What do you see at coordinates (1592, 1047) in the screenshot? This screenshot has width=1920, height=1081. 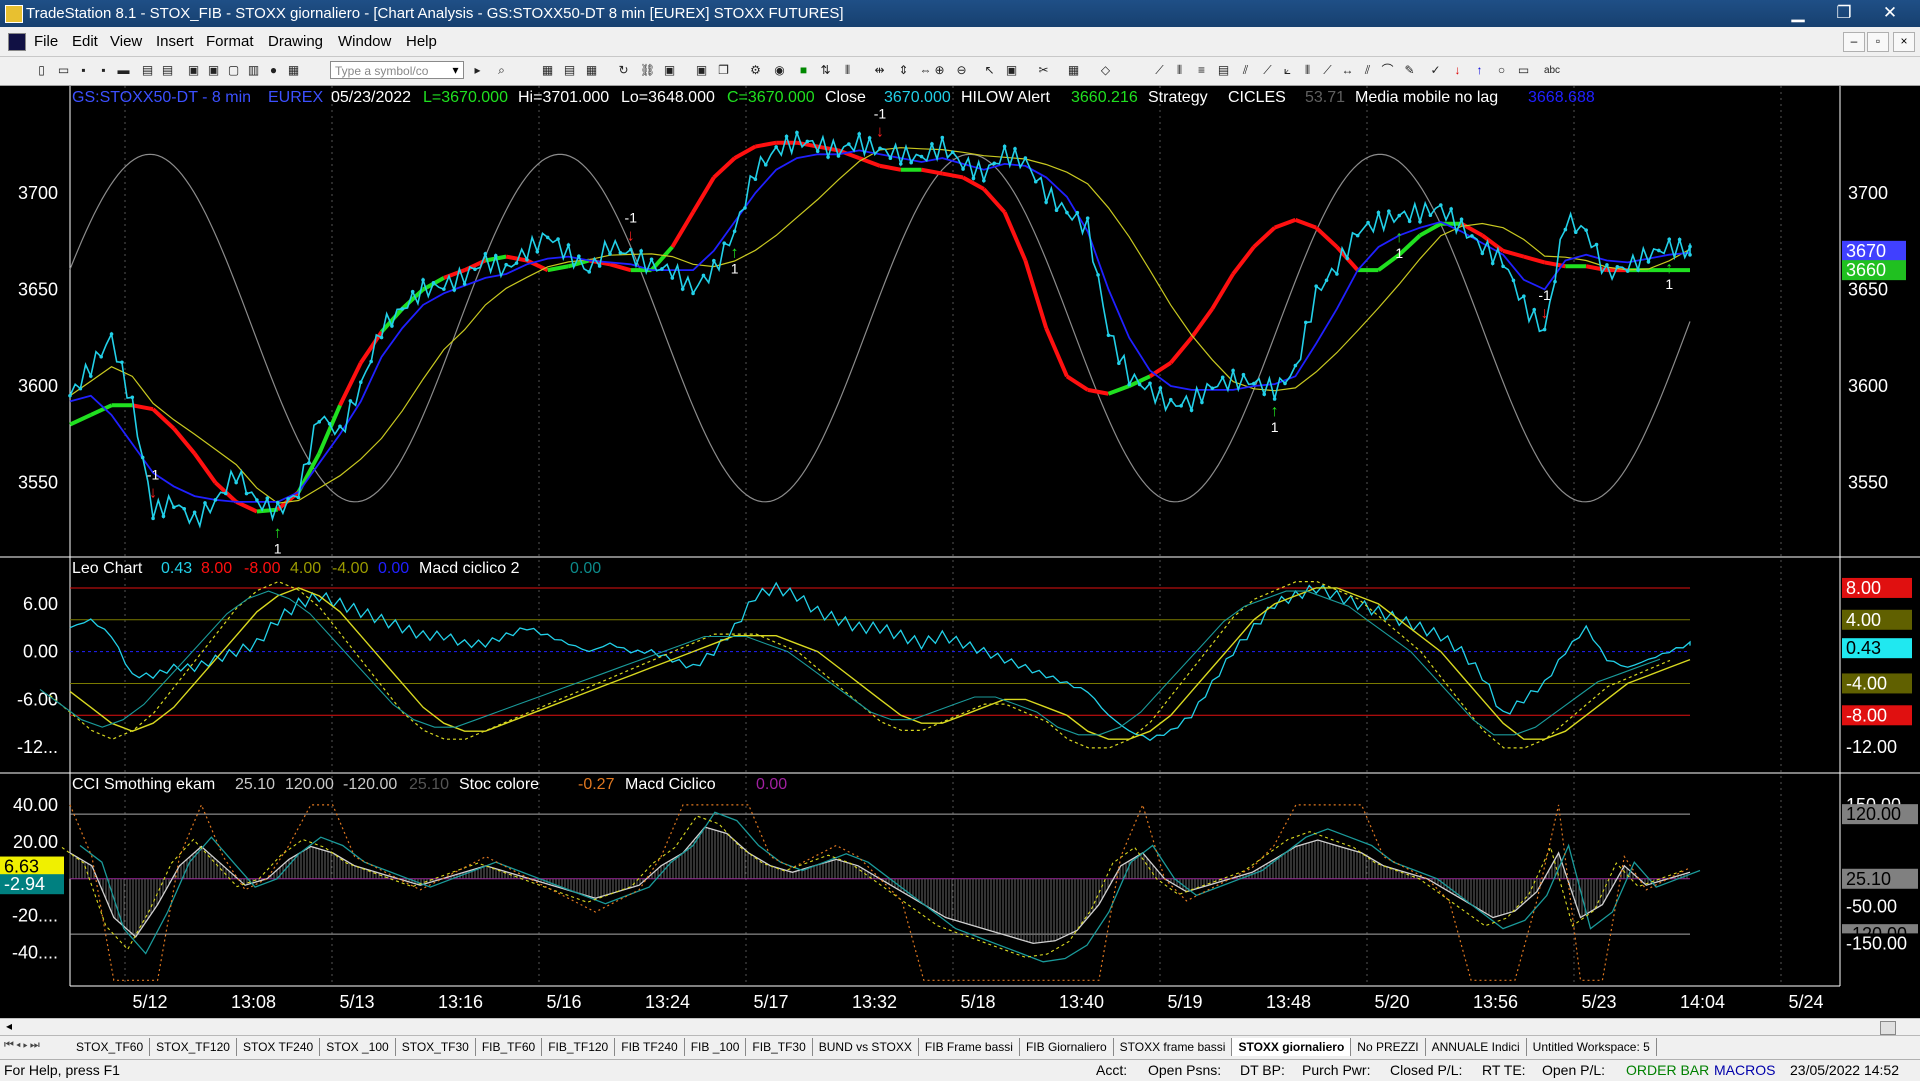 I see `workspace-tab: Untitled Workspace: 5` at bounding box center [1592, 1047].